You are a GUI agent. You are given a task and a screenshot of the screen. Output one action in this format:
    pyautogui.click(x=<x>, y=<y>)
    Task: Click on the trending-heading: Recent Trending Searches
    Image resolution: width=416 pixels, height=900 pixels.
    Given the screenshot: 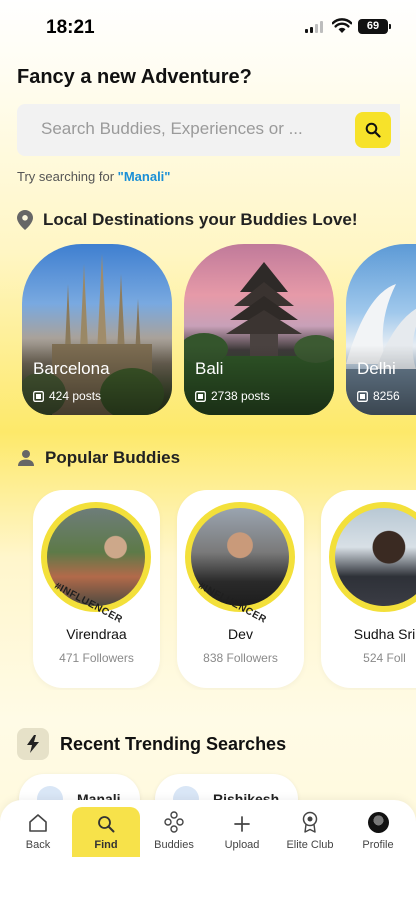 What is the action you would take?
    pyautogui.click(x=151, y=744)
    